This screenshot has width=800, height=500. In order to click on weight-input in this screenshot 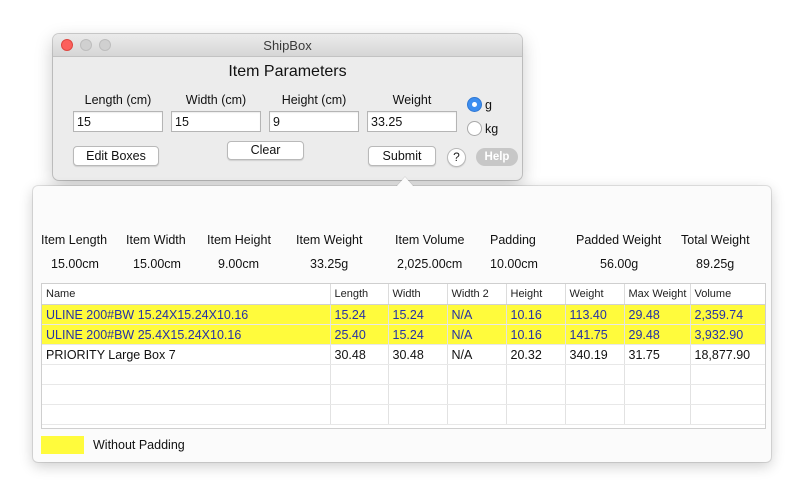, I will do `click(412, 121)`.